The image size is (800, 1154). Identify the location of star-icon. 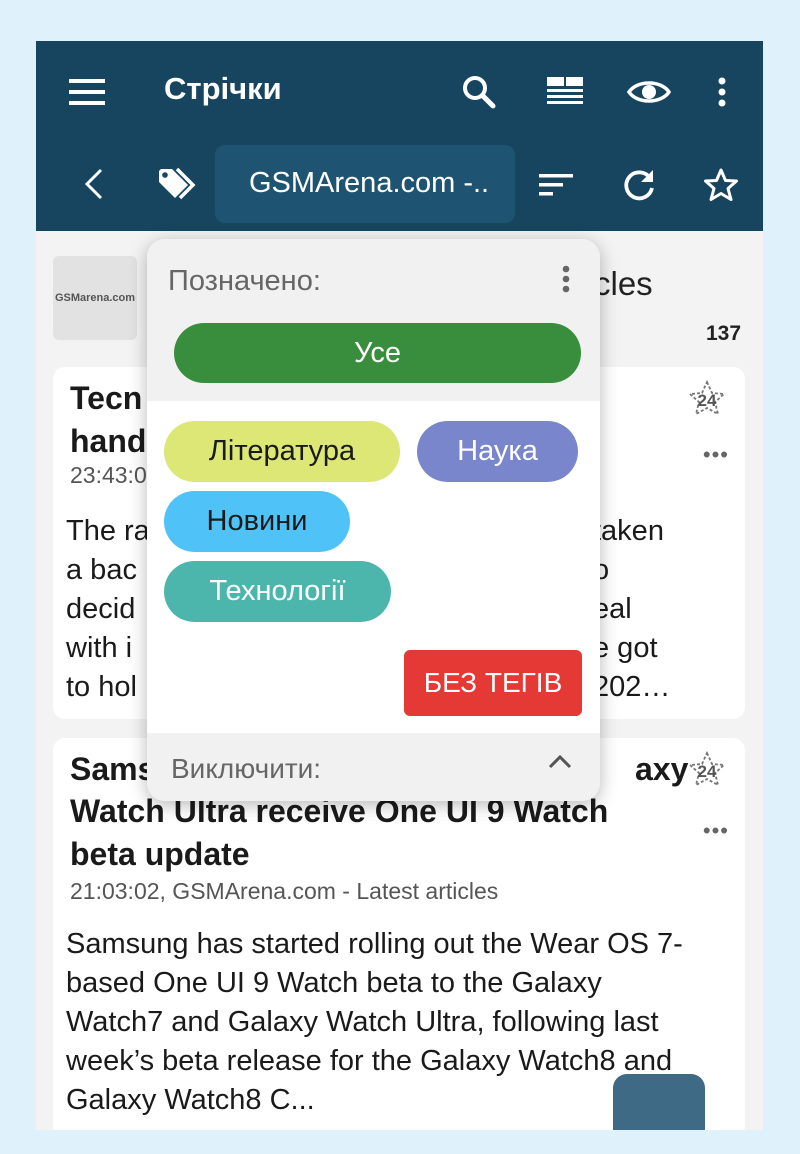
(721, 185).